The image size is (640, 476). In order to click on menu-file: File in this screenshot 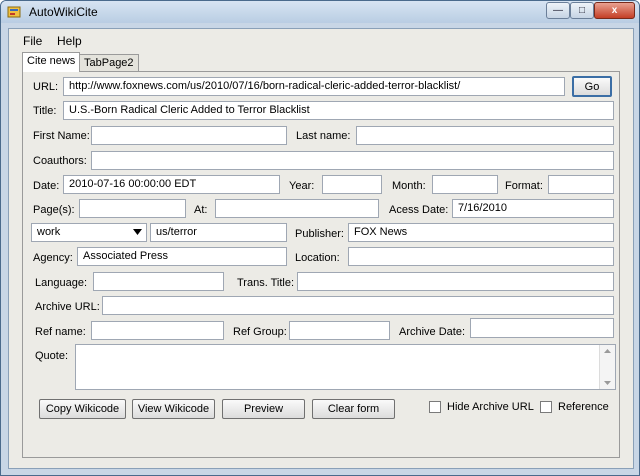, I will do `click(32, 41)`.